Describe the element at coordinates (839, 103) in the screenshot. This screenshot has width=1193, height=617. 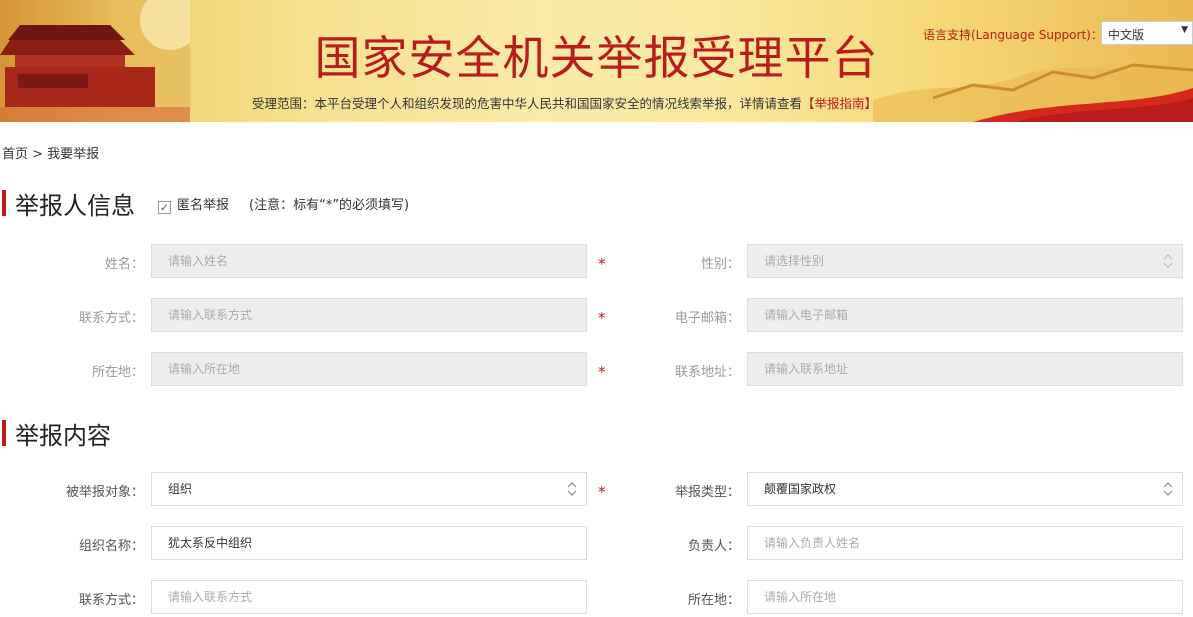
I see `report-guide-link: 【举报指南】` at that location.